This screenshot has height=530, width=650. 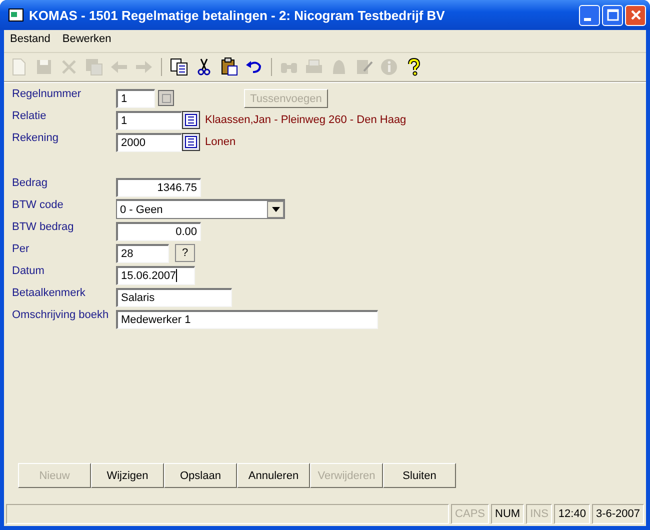 I want to click on action-button: Sluiten, so click(x=419, y=475).